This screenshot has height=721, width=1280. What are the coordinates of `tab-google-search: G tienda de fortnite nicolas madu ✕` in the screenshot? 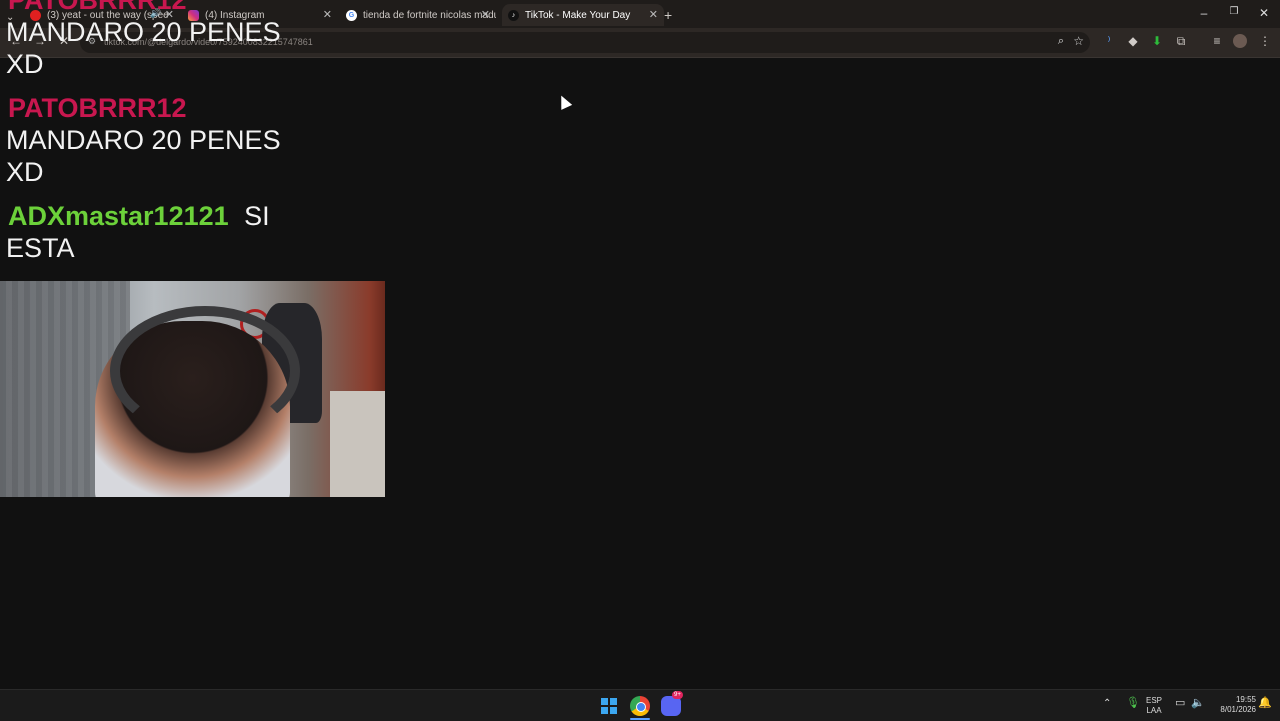 It's located at (421, 15).